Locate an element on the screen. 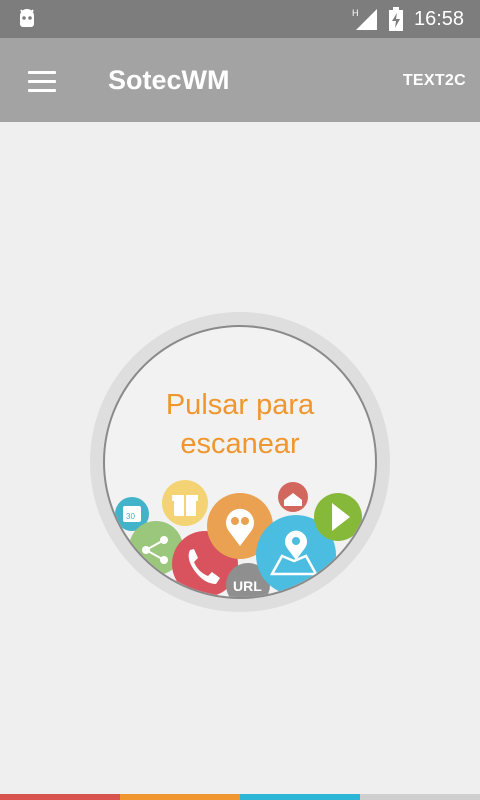 The width and height of the screenshot is (480, 800). status-time: 16:58 is located at coordinates (439, 19).